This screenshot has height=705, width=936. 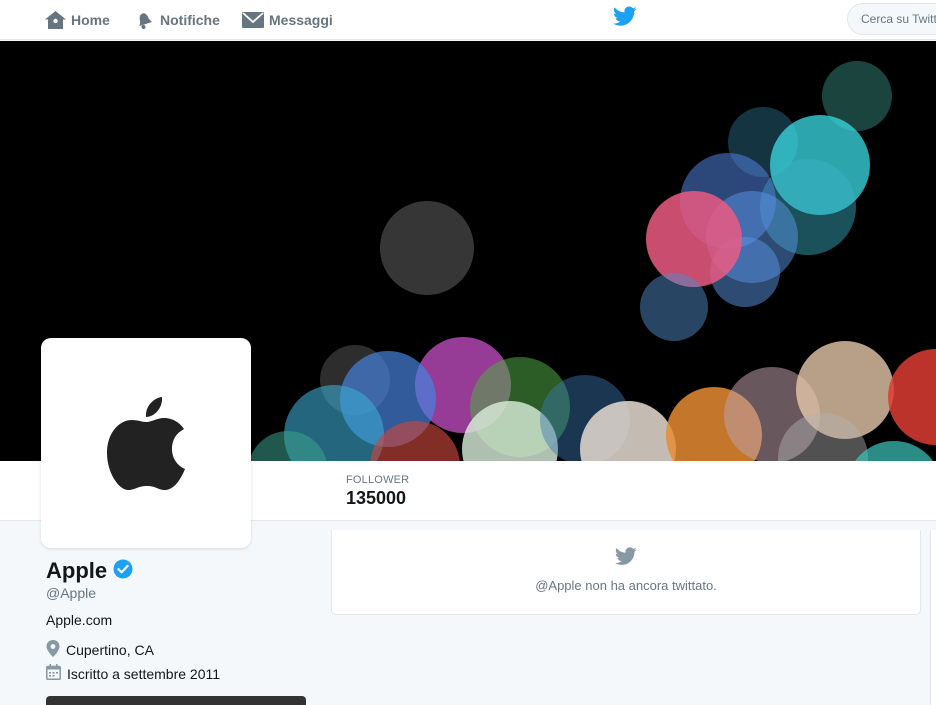 I want to click on nav-home: Home, so click(x=77, y=20).